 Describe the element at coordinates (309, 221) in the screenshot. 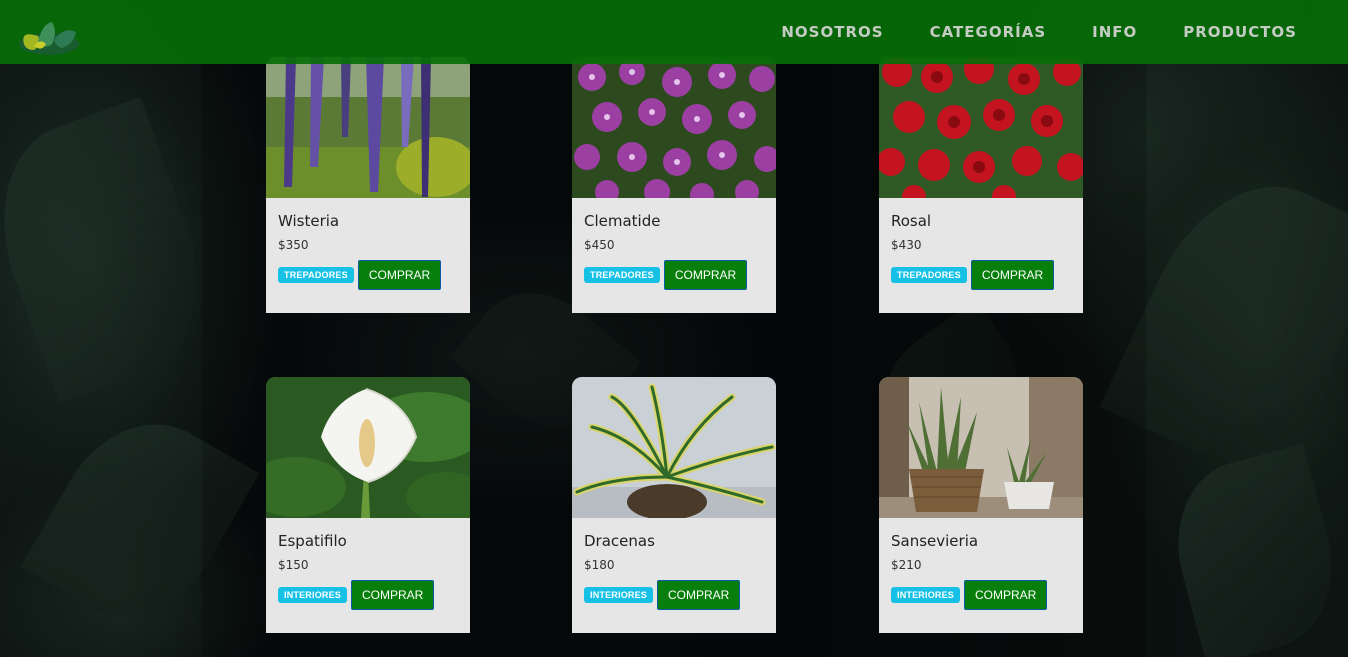

I see `product-name: Wisteria` at that location.